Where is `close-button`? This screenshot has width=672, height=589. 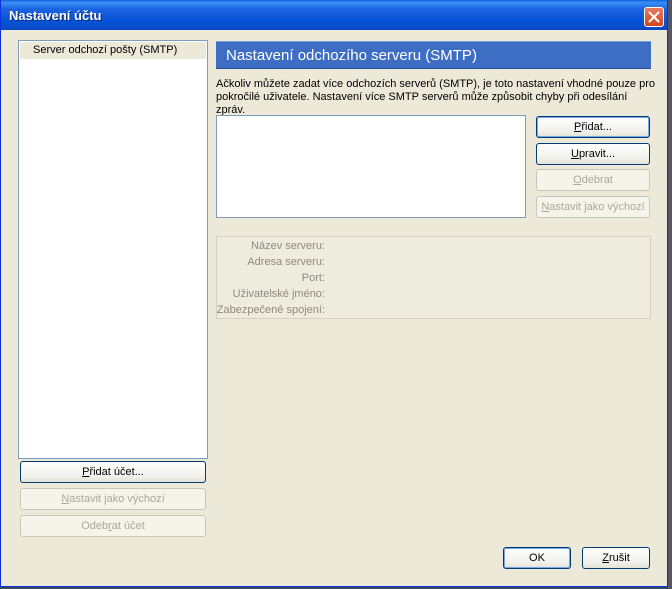 close-button is located at coordinates (654, 17).